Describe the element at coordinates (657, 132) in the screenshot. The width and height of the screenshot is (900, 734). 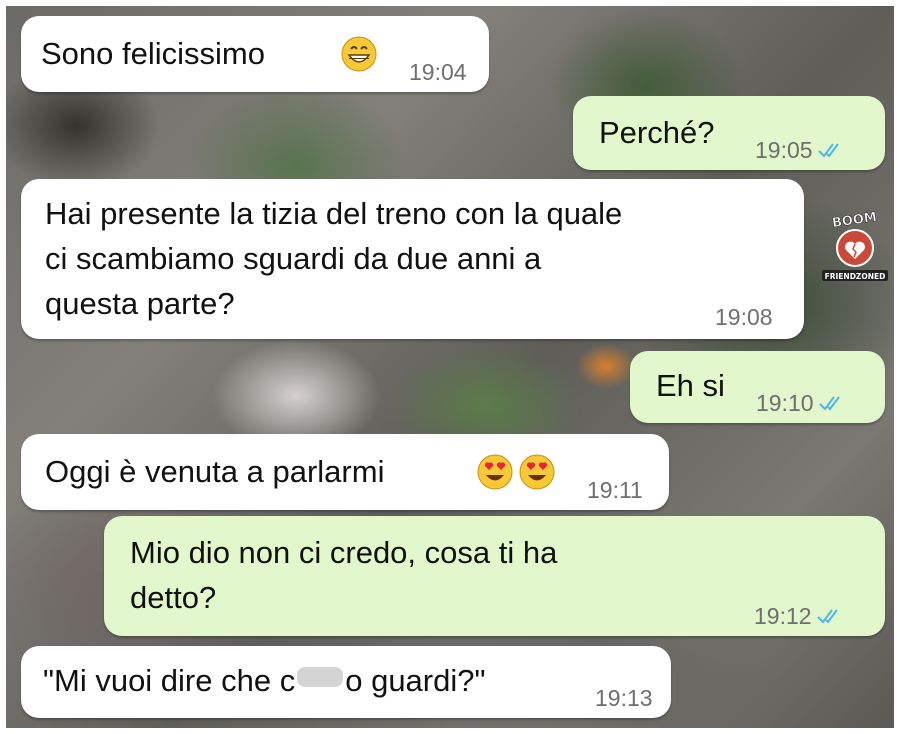
I see `message-text: Perché?` at that location.